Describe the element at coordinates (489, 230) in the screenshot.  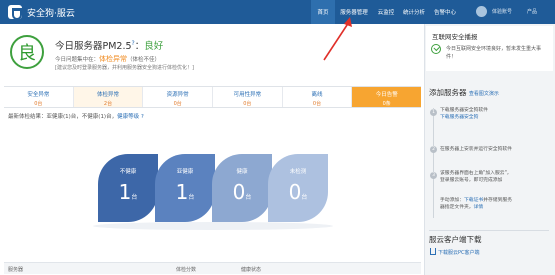
I see `divider` at that location.